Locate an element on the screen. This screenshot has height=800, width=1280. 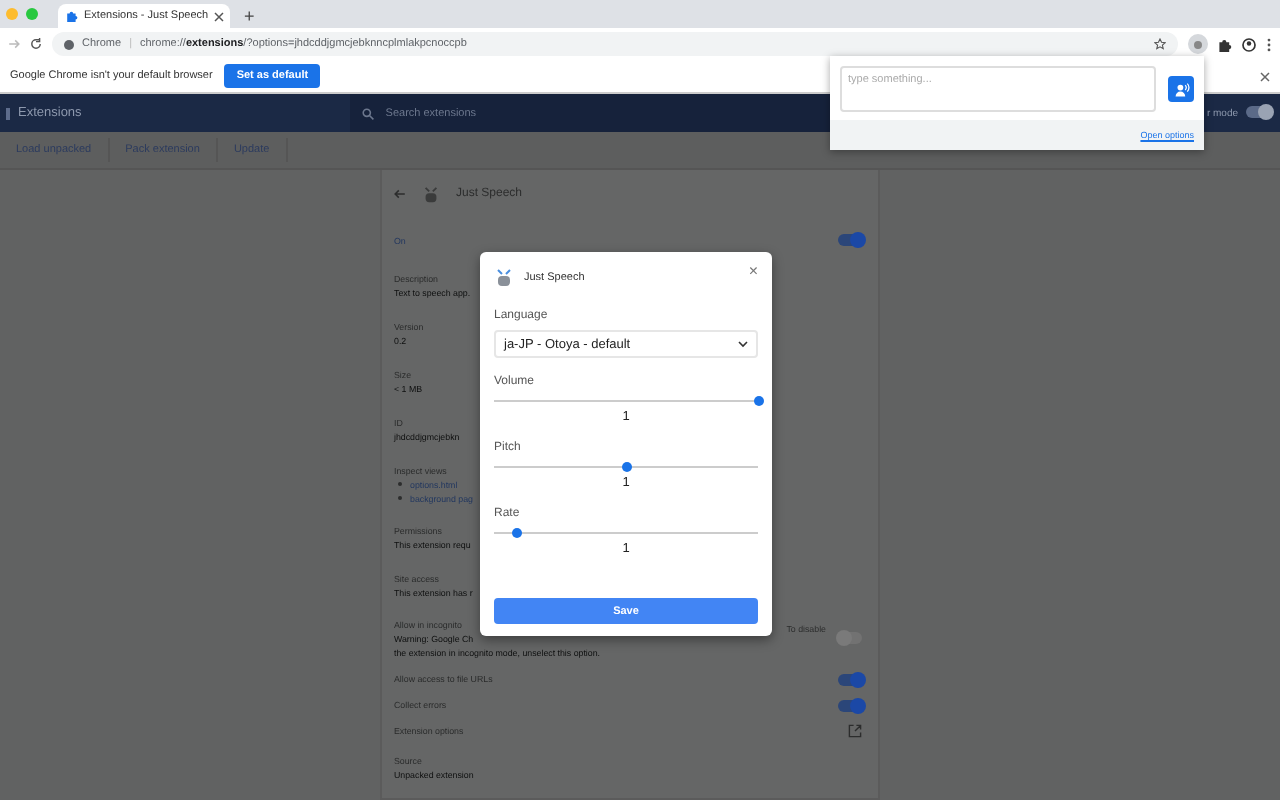
extension-icon is located at coordinates (1198, 44).